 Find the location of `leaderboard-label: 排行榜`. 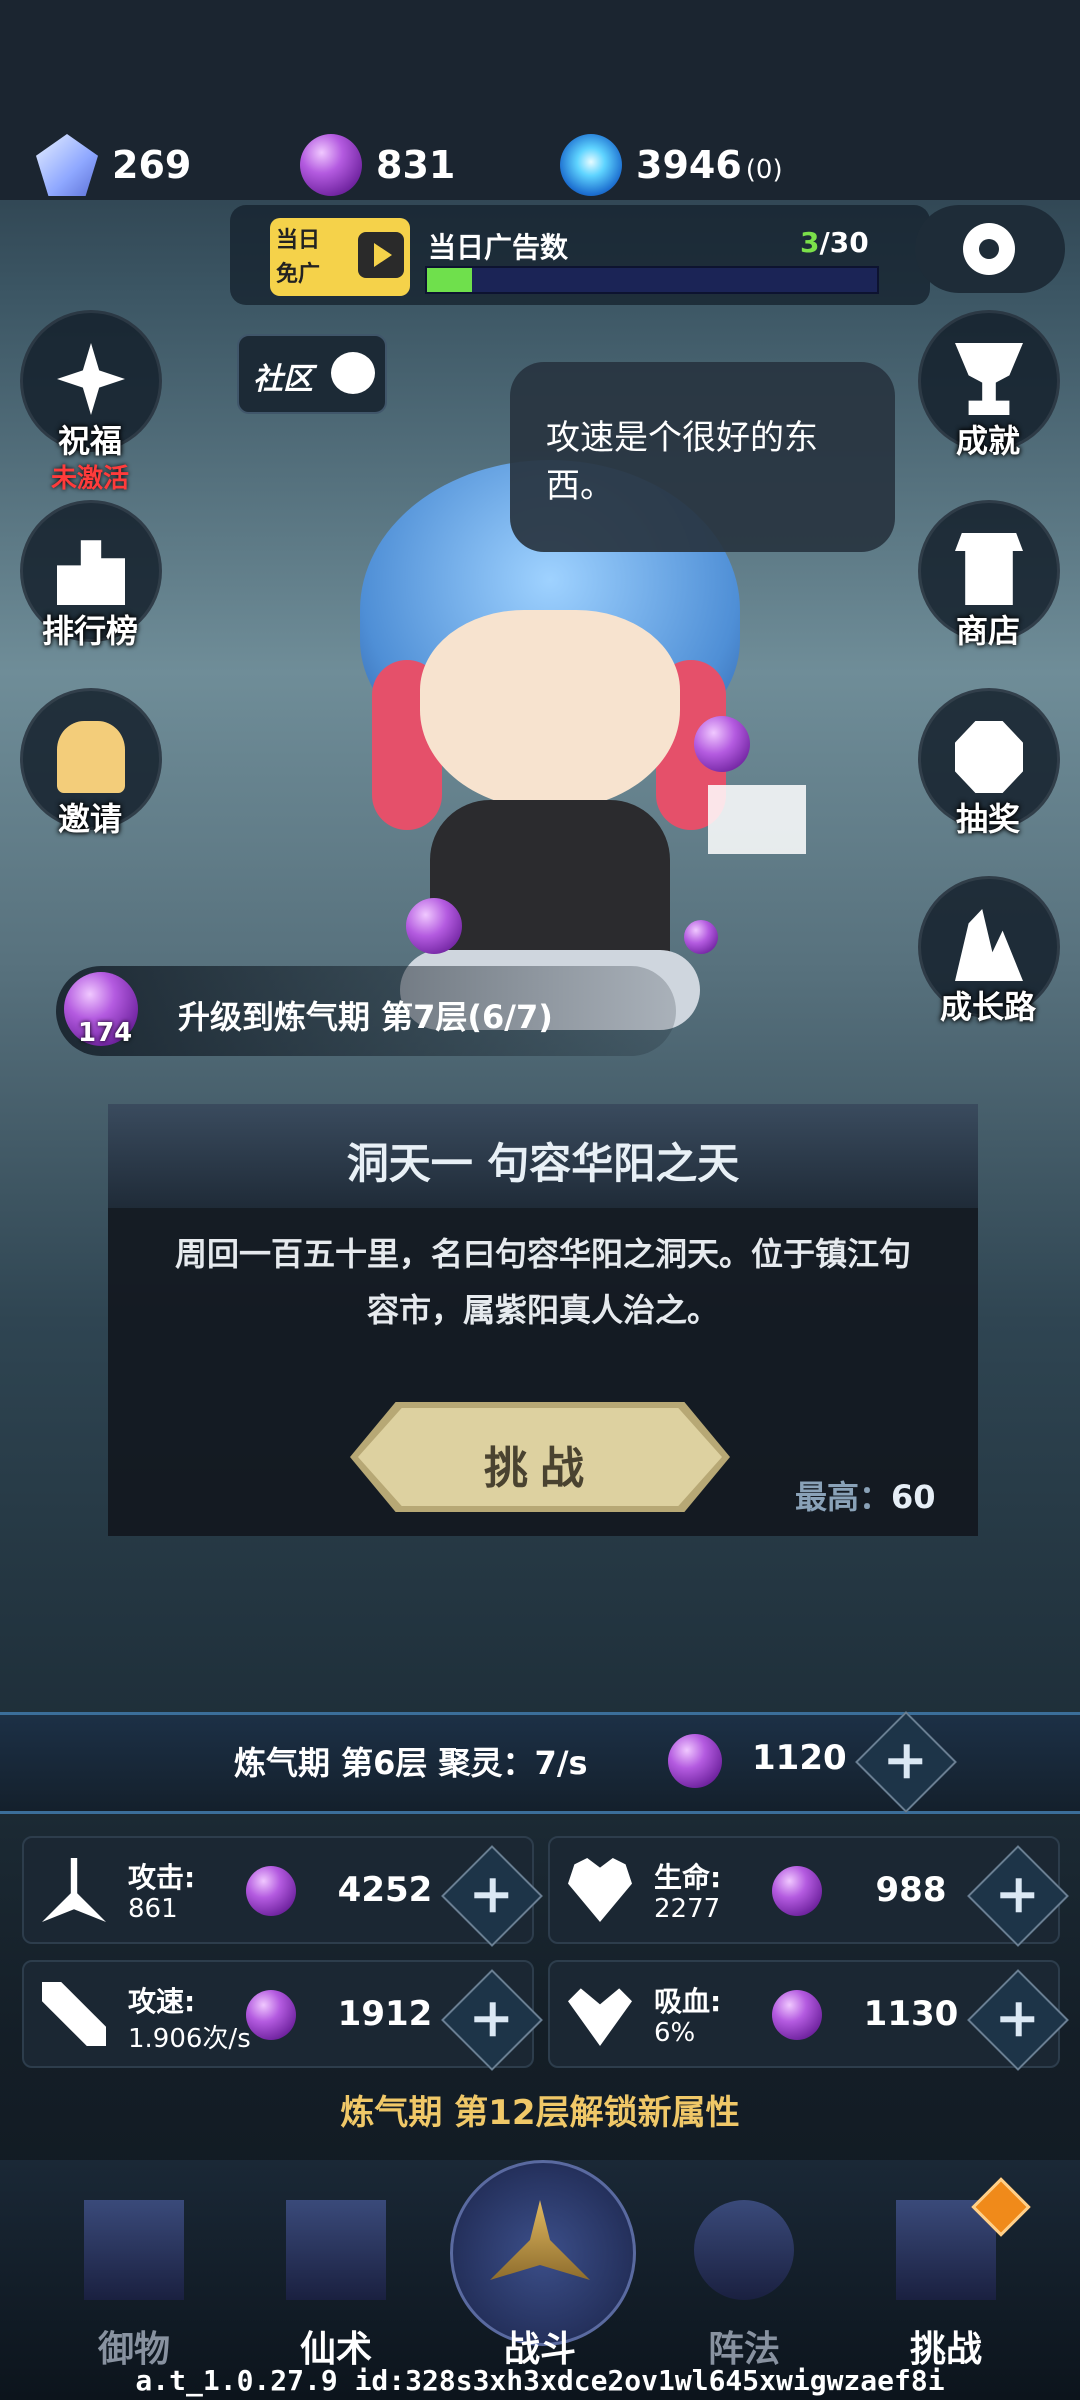

leaderboard-label: 排行榜 is located at coordinates (89, 631).